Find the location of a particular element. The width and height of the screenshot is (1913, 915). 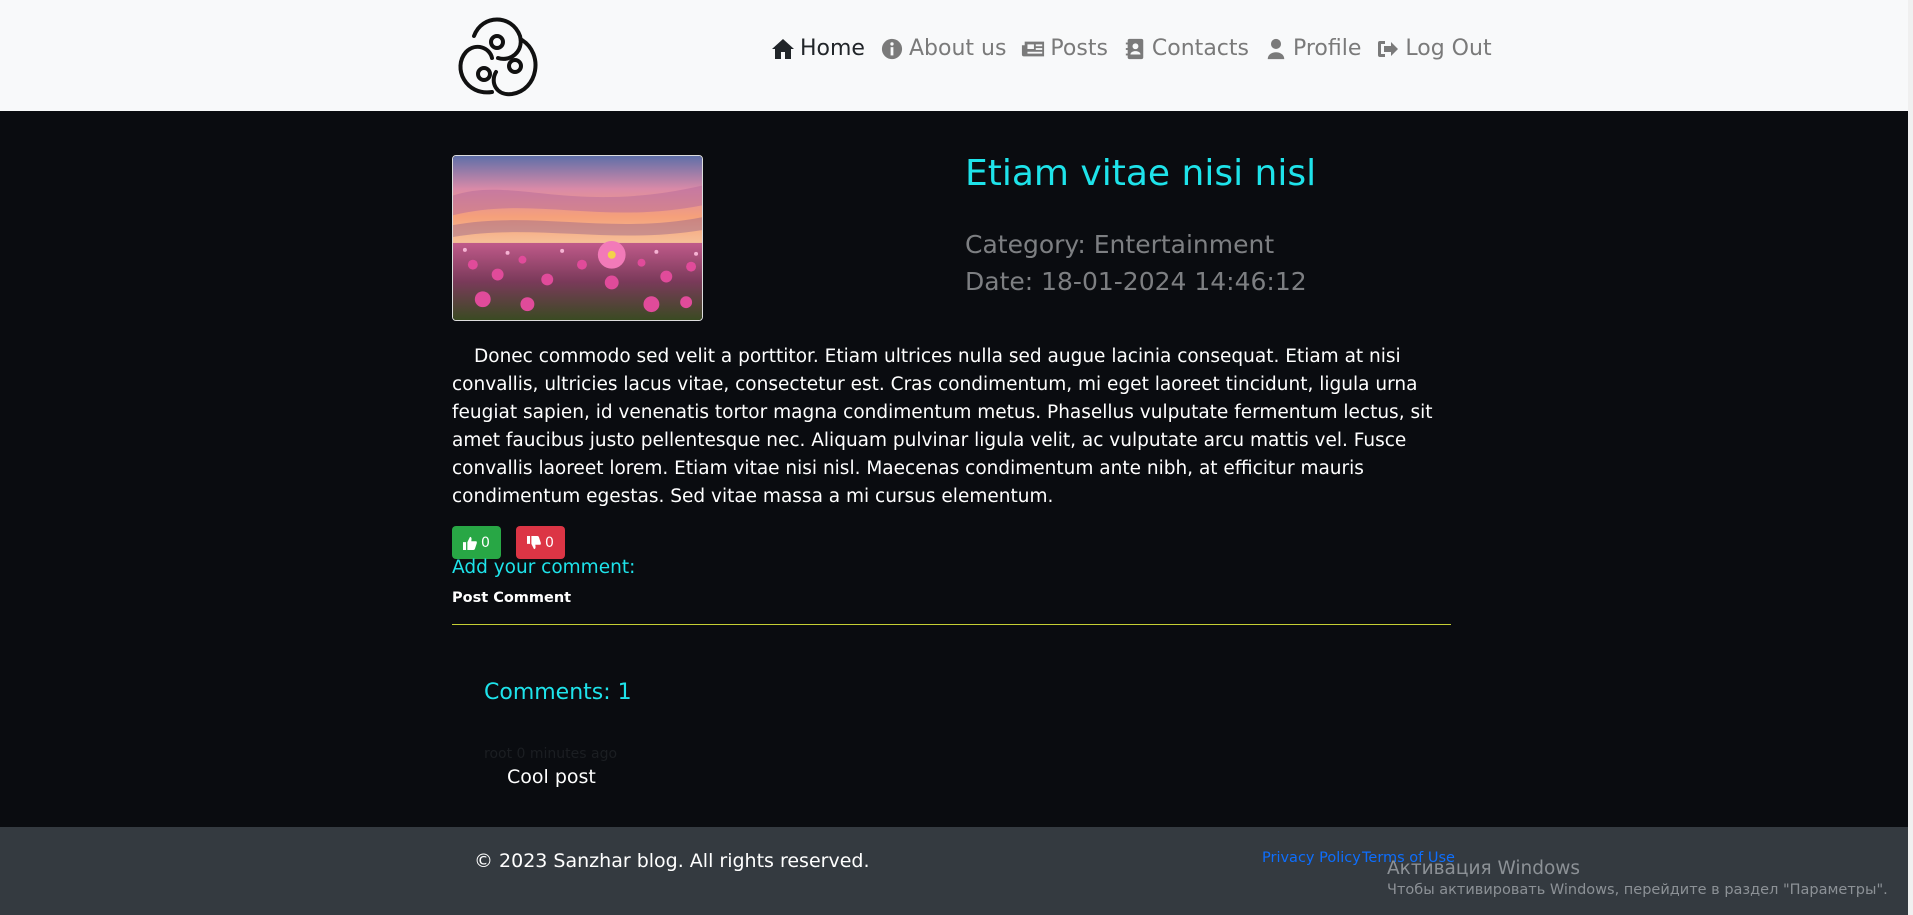

nav-item-label: Home is located at coordinates (832, 48).